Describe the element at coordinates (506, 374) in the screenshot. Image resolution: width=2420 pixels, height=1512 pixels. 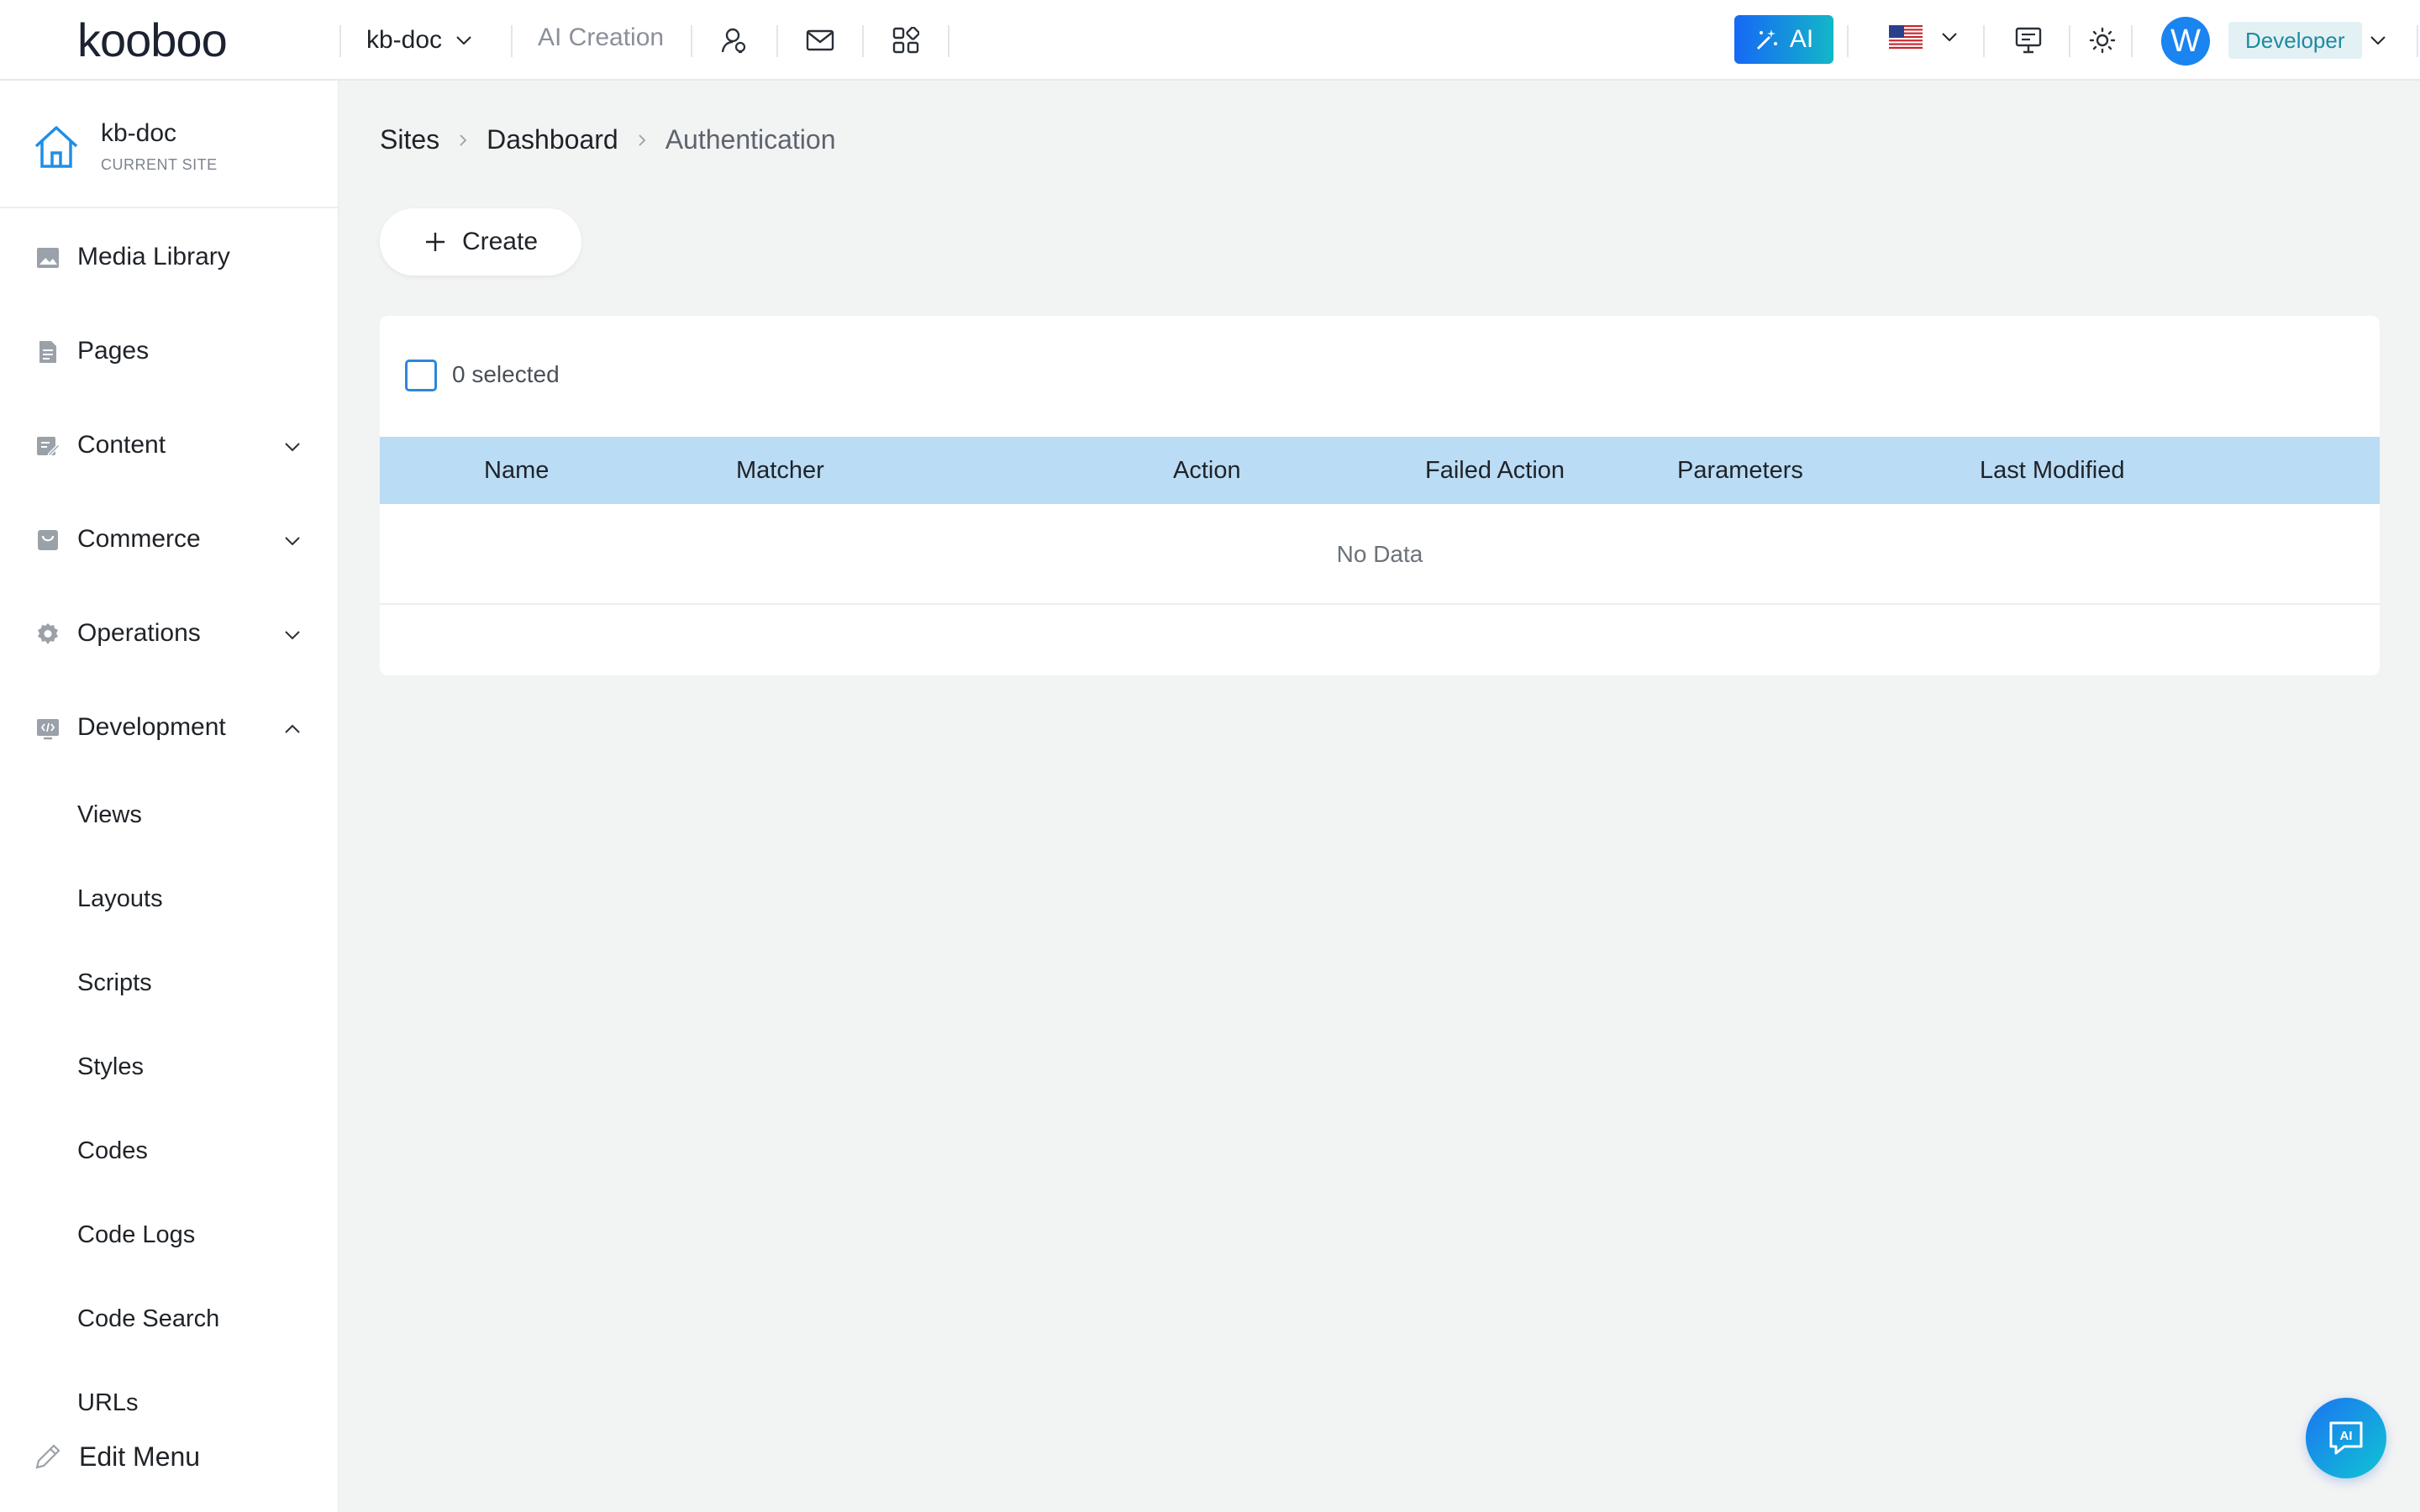
I see `selected-count: 0 selected` at that location.